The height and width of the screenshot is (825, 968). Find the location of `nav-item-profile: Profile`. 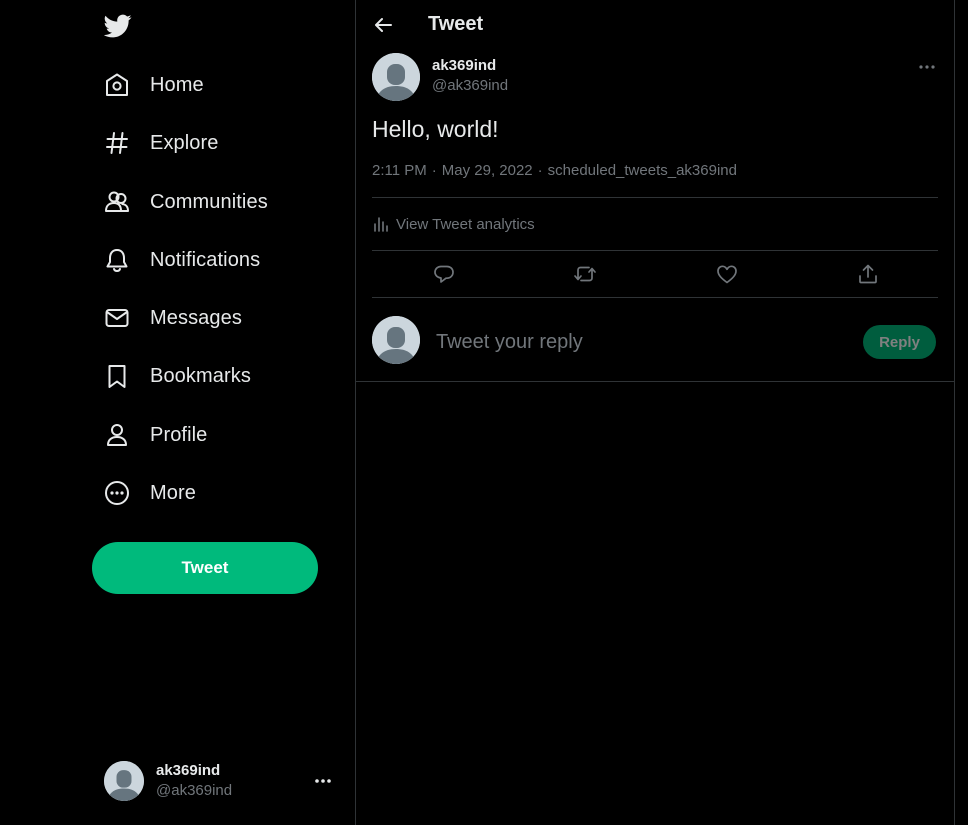

nav-item-profile: Profile is located at coordinates (155, 435).